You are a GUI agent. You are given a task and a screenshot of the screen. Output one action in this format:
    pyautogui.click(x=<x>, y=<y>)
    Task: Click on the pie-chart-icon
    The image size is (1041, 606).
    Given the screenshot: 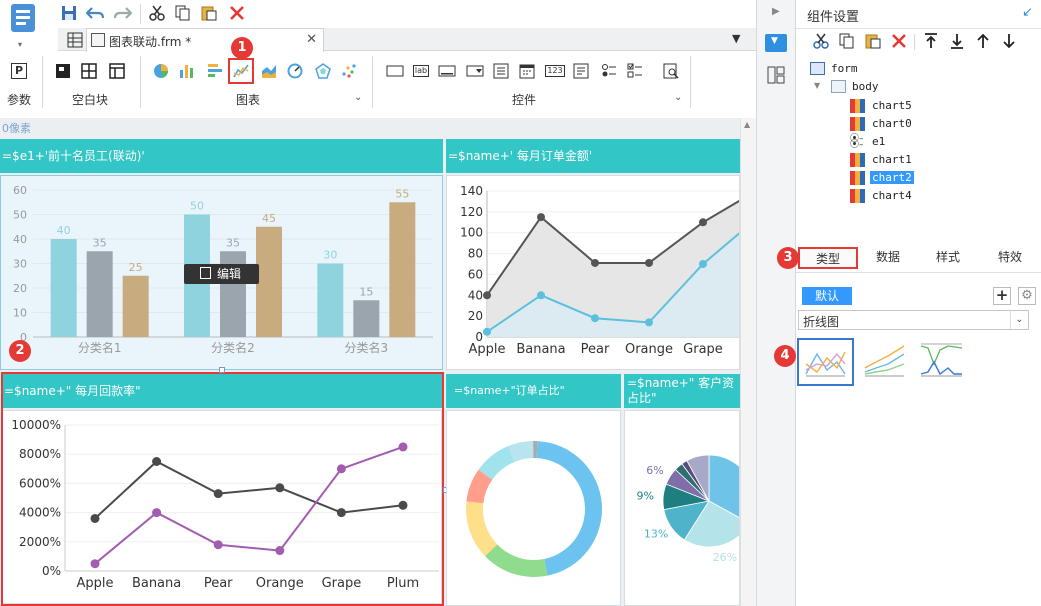 What is the action you would take?
    pyautogui.click(x=161, y=71)
    